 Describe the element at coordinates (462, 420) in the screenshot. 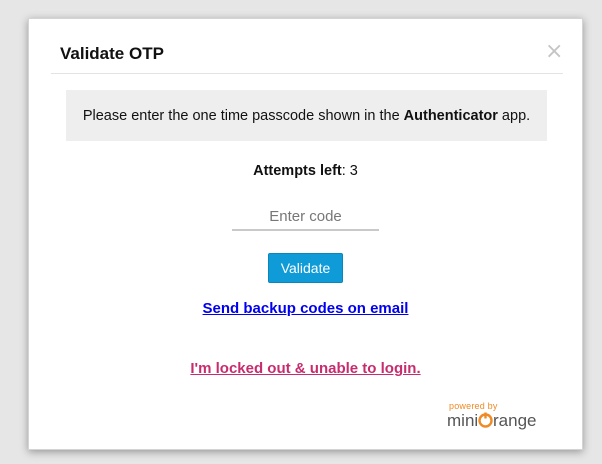

I see `svg-text: mini` at that location.